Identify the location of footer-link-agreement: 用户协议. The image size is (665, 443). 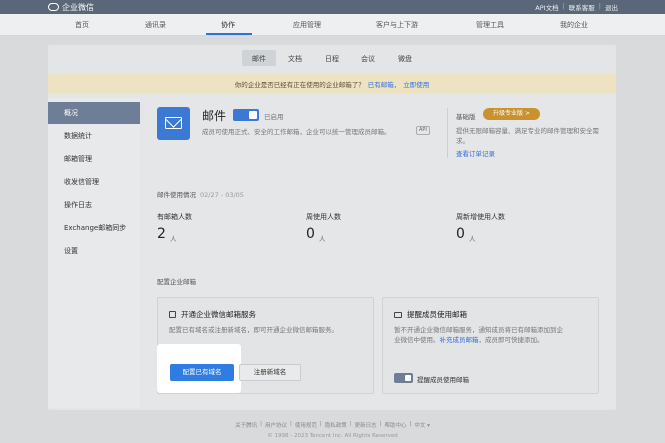
(276, 425).